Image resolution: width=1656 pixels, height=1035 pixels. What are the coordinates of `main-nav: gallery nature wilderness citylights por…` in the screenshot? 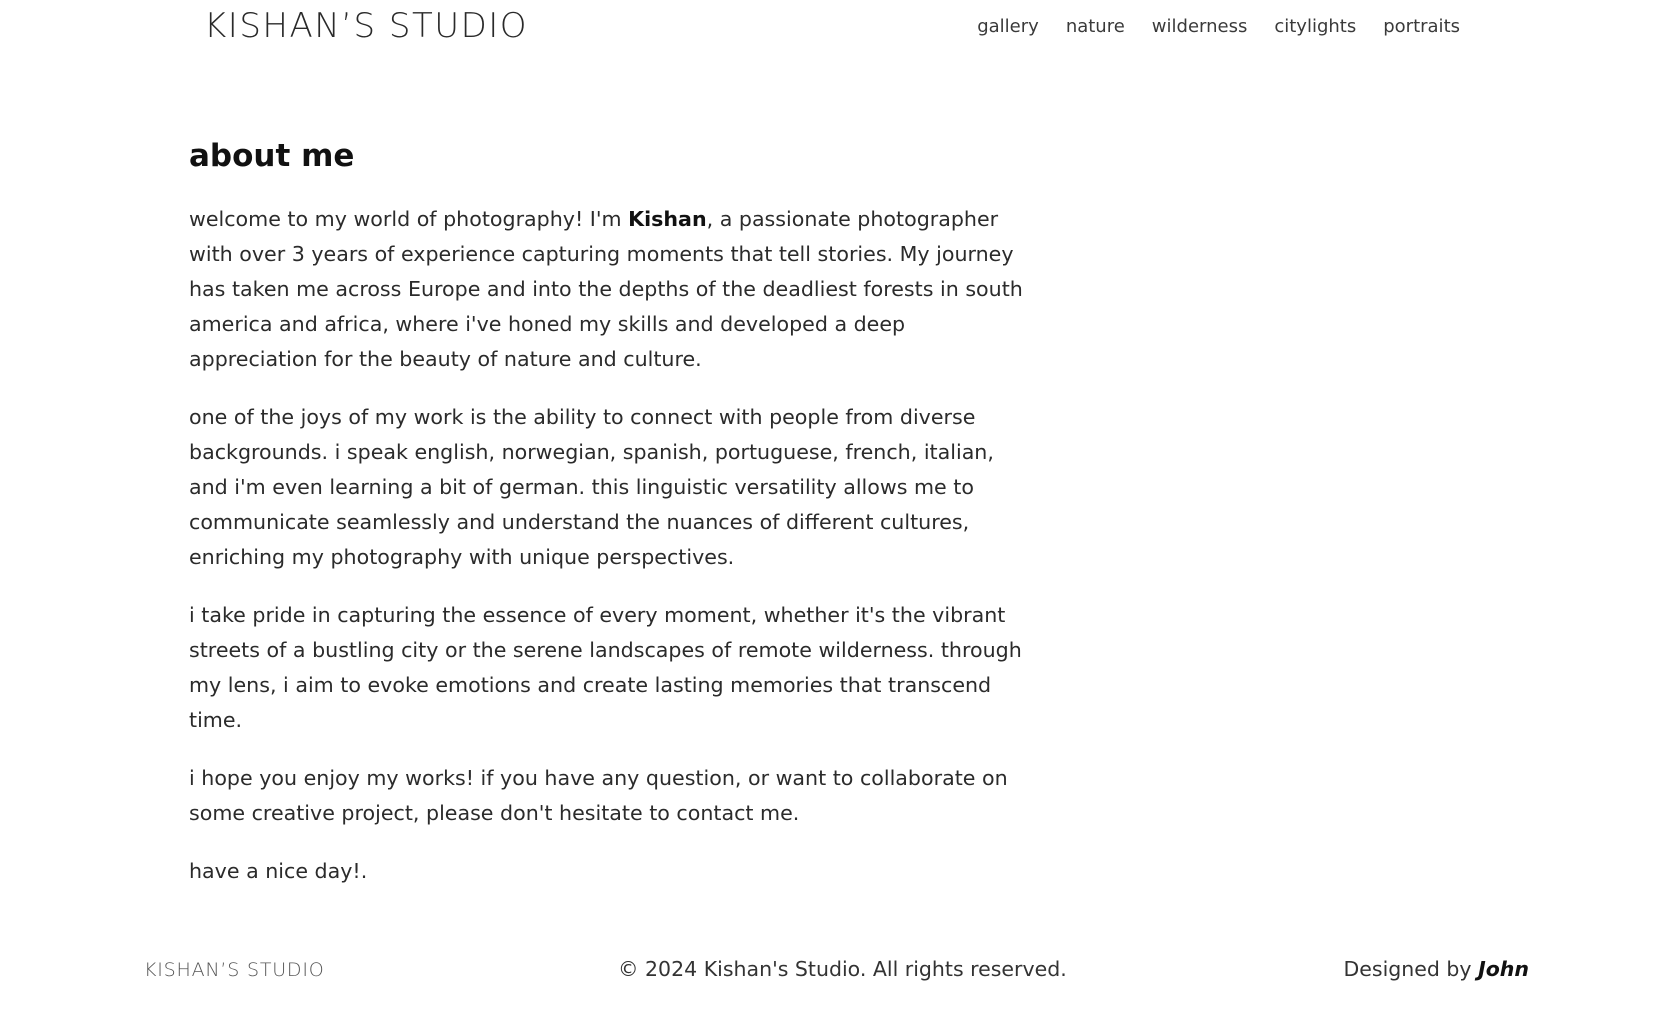 It's located at (1218, 26).